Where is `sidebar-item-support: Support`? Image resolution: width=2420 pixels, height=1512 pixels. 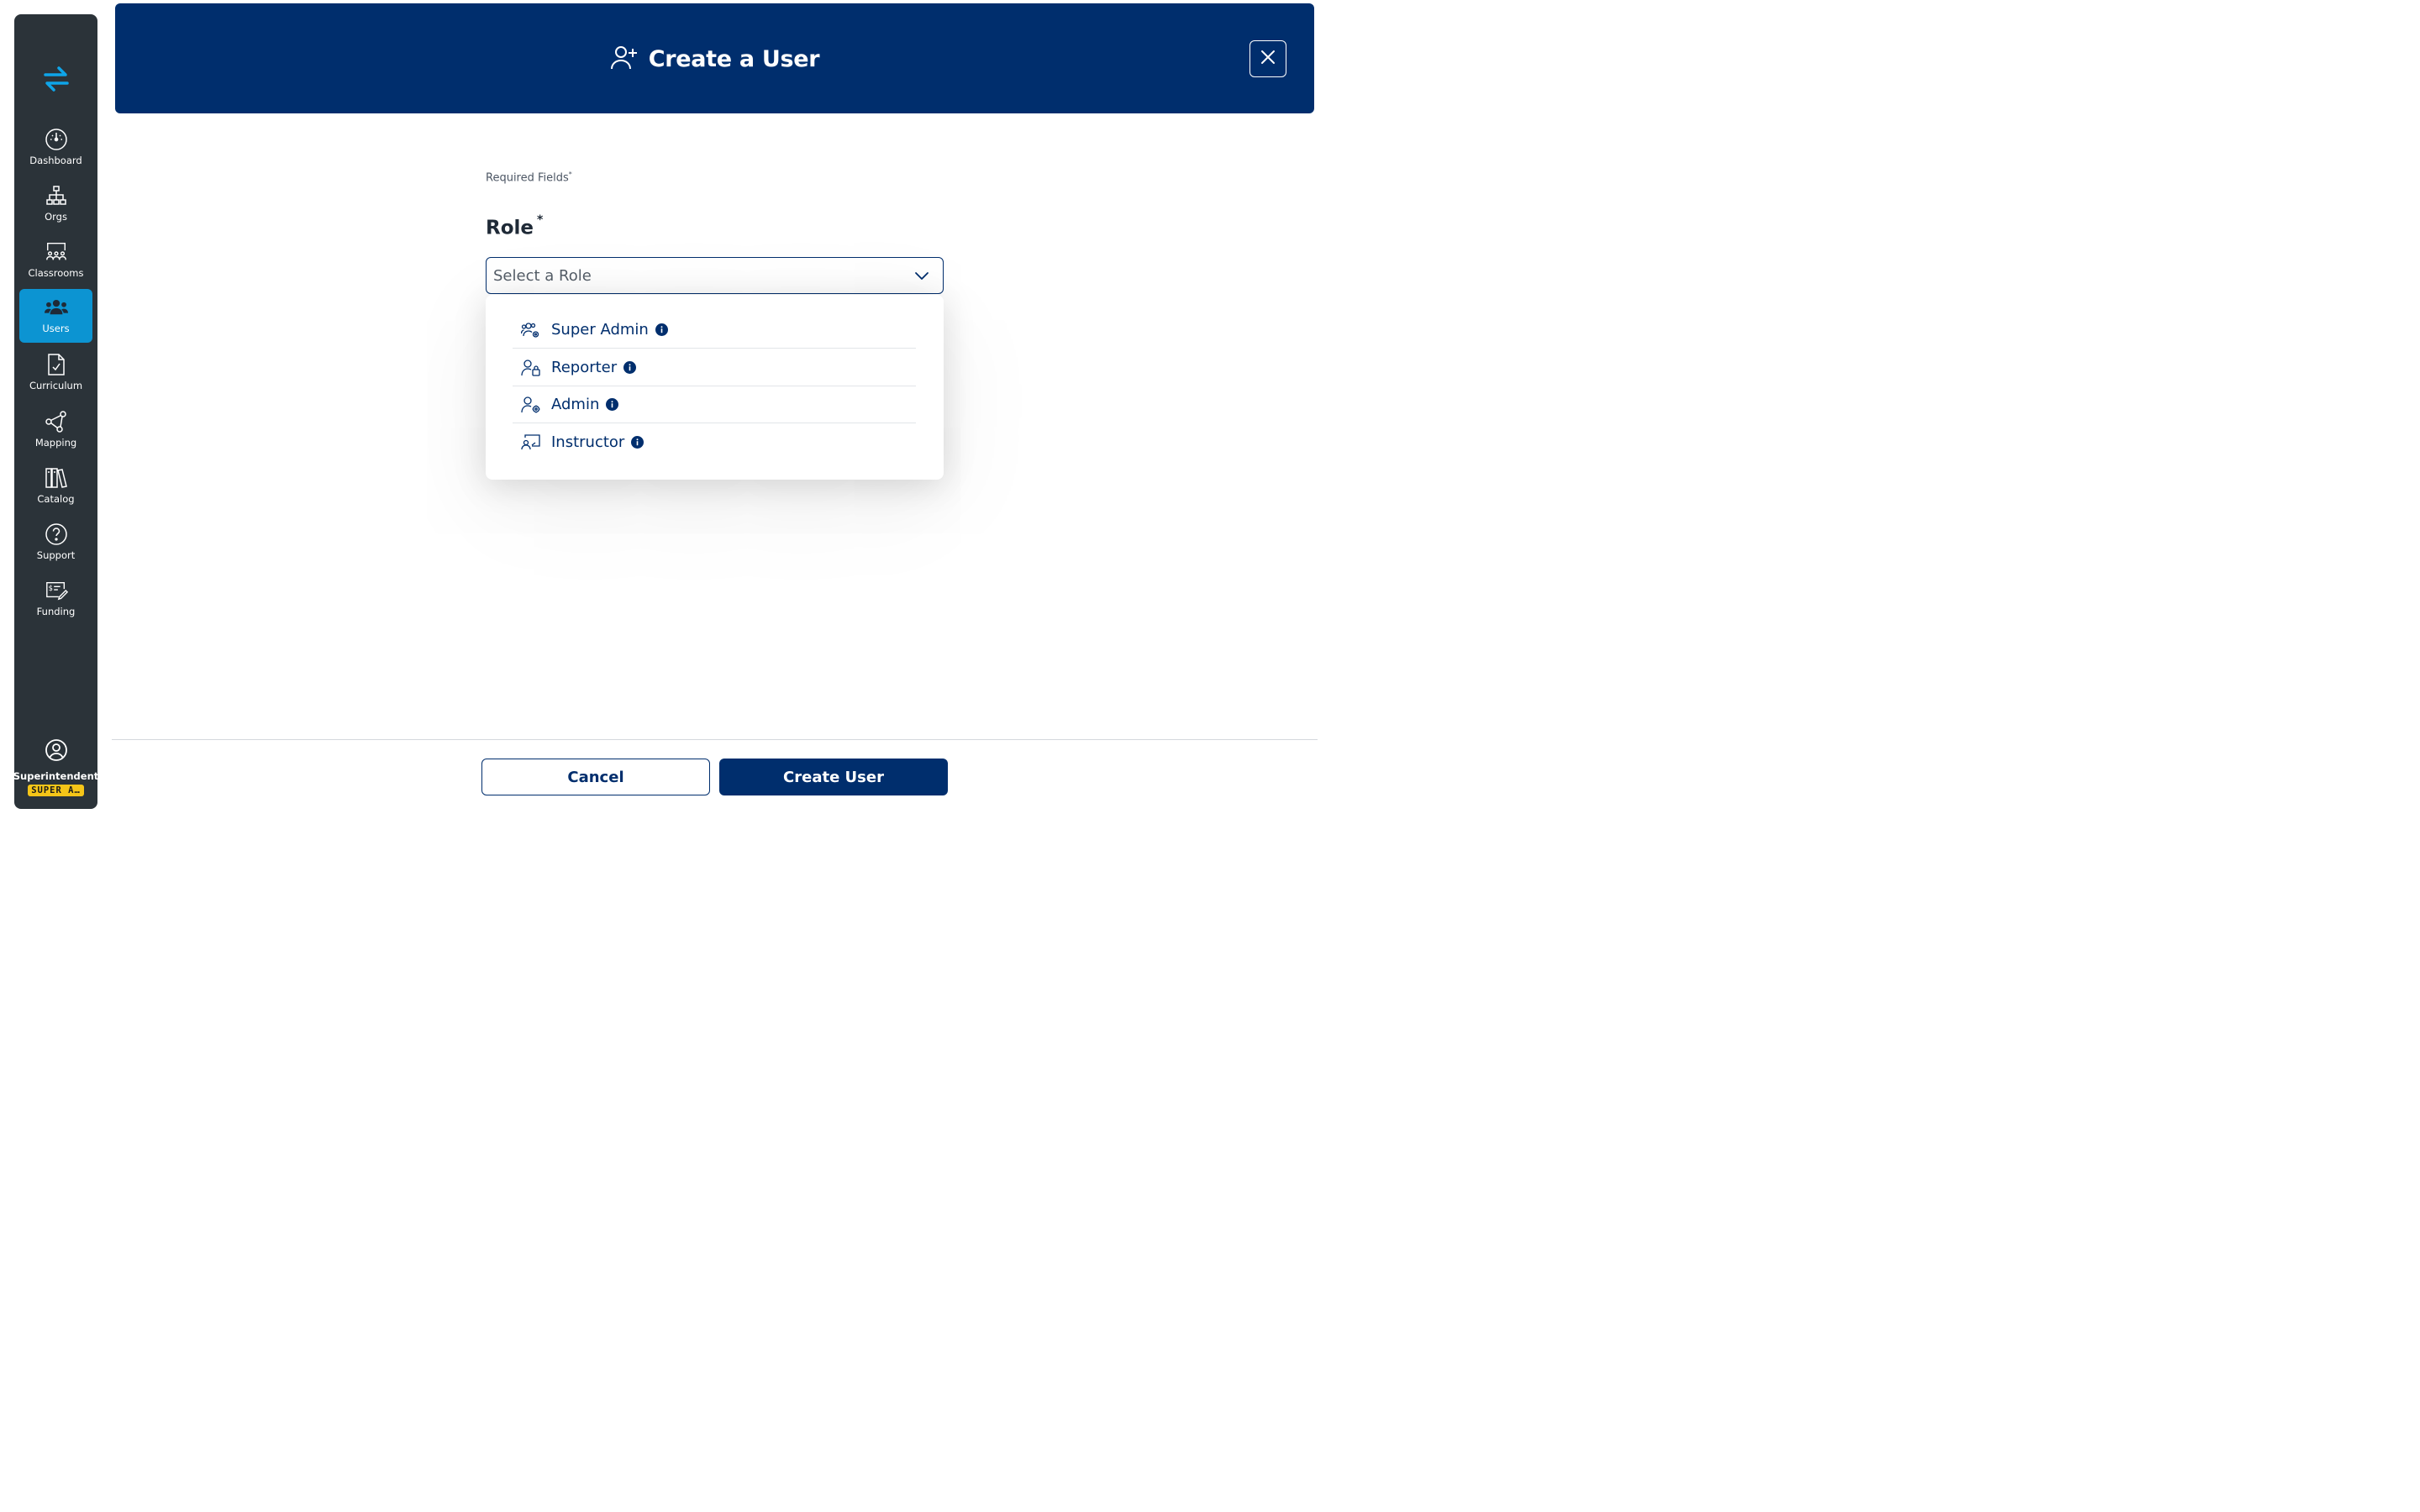 sidebar-item-support: Support is located at coordinates (55, 543).